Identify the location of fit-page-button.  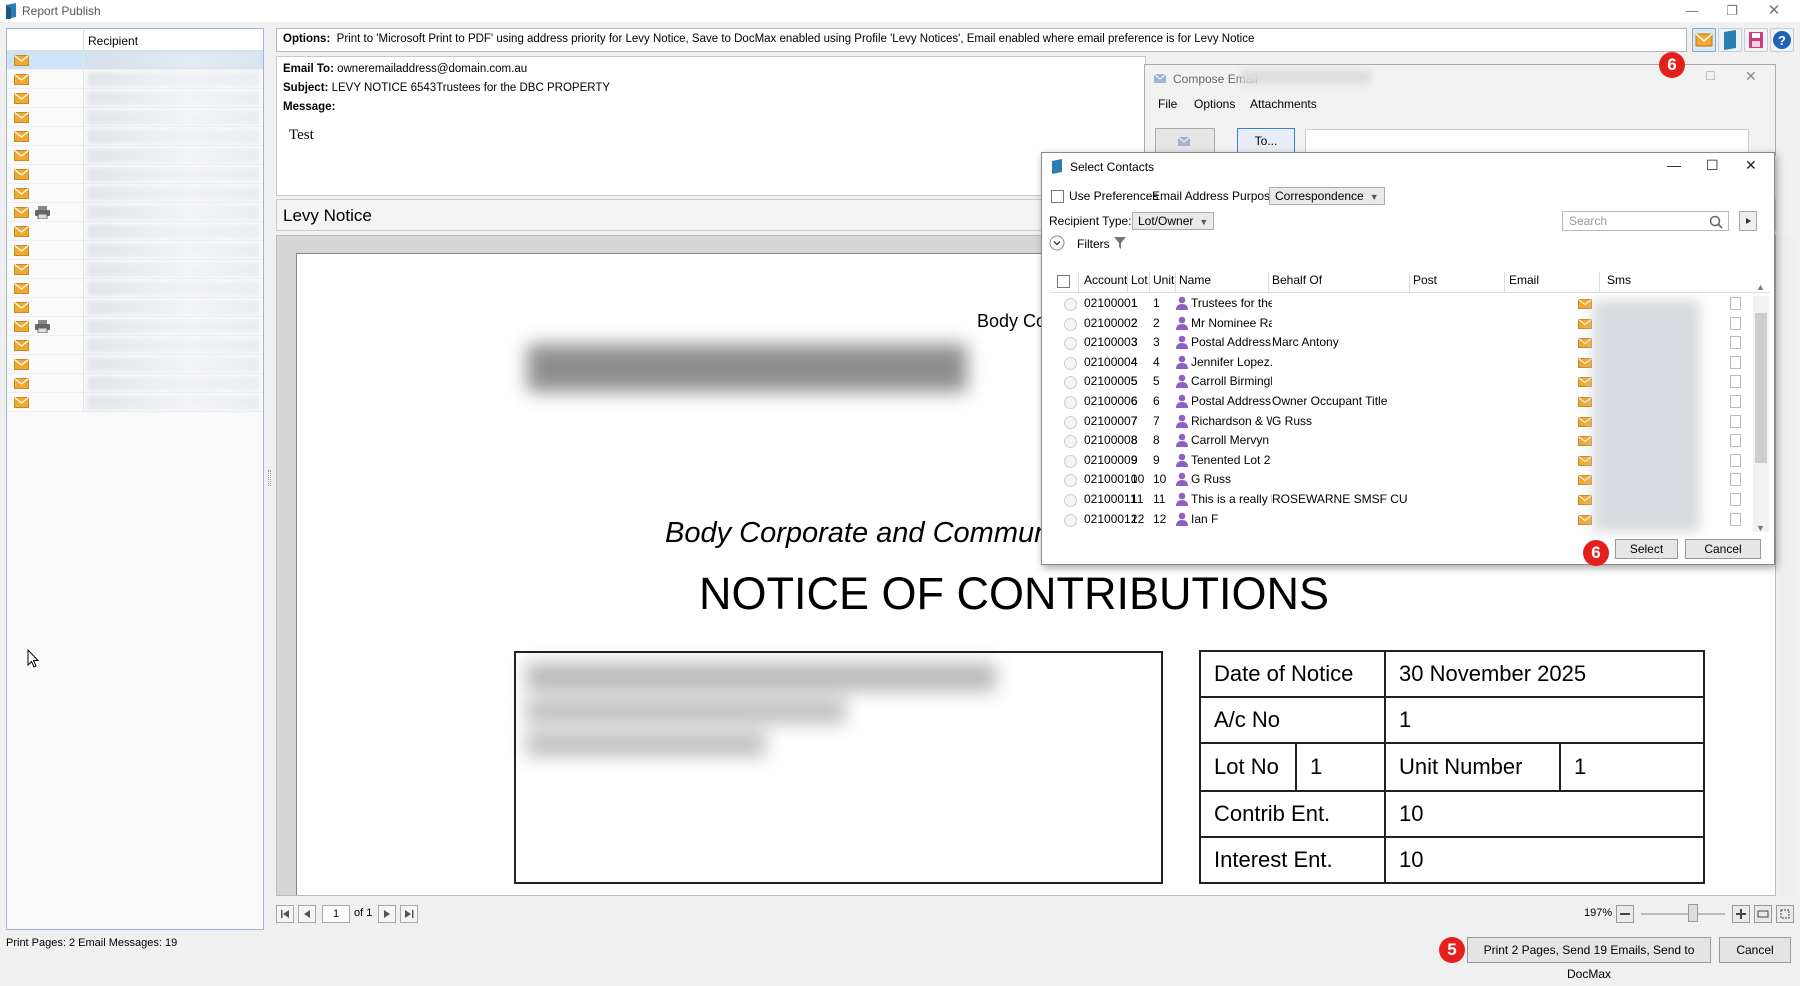
(1785, 914).